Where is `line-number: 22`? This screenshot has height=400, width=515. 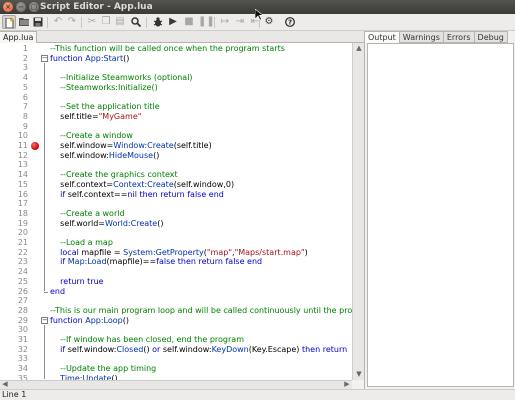
line-number: 22 is located at coordinates (22, 252).